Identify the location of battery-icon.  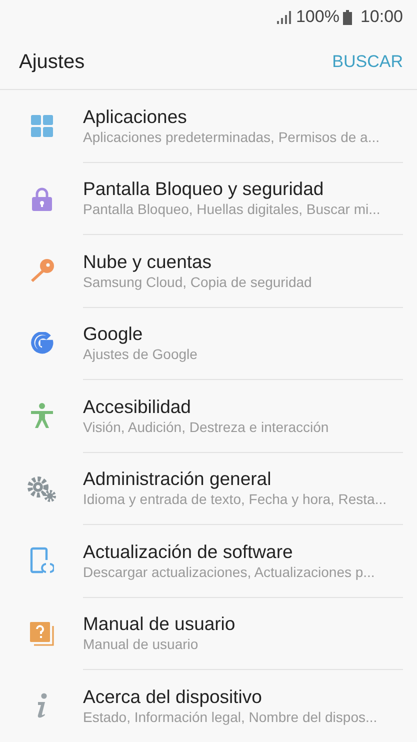
(347, 17).